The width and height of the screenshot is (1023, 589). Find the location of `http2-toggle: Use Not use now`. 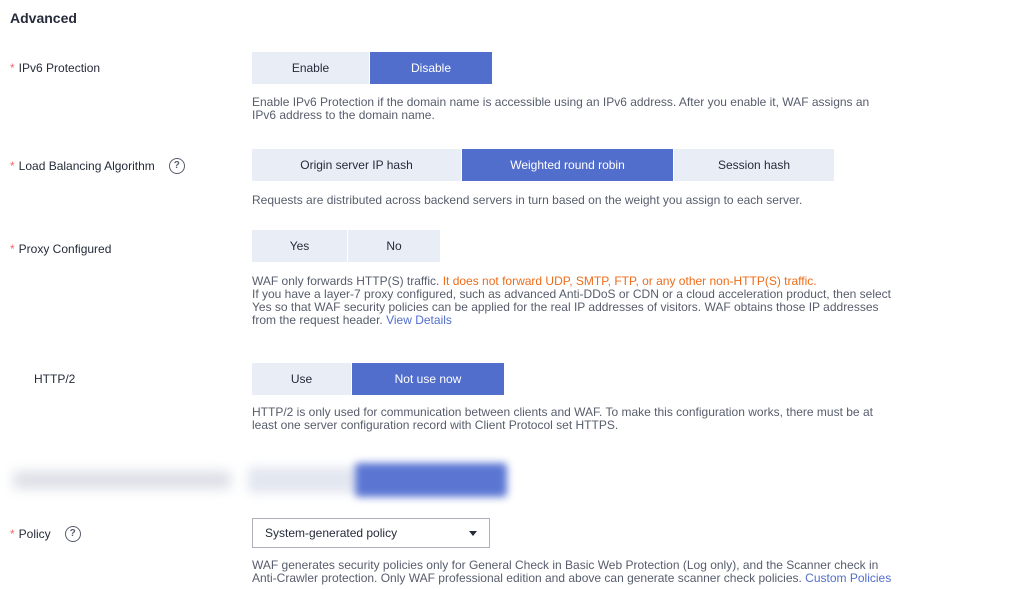

http2-toggle: Use Not use now is located at coordinates (378, 379).